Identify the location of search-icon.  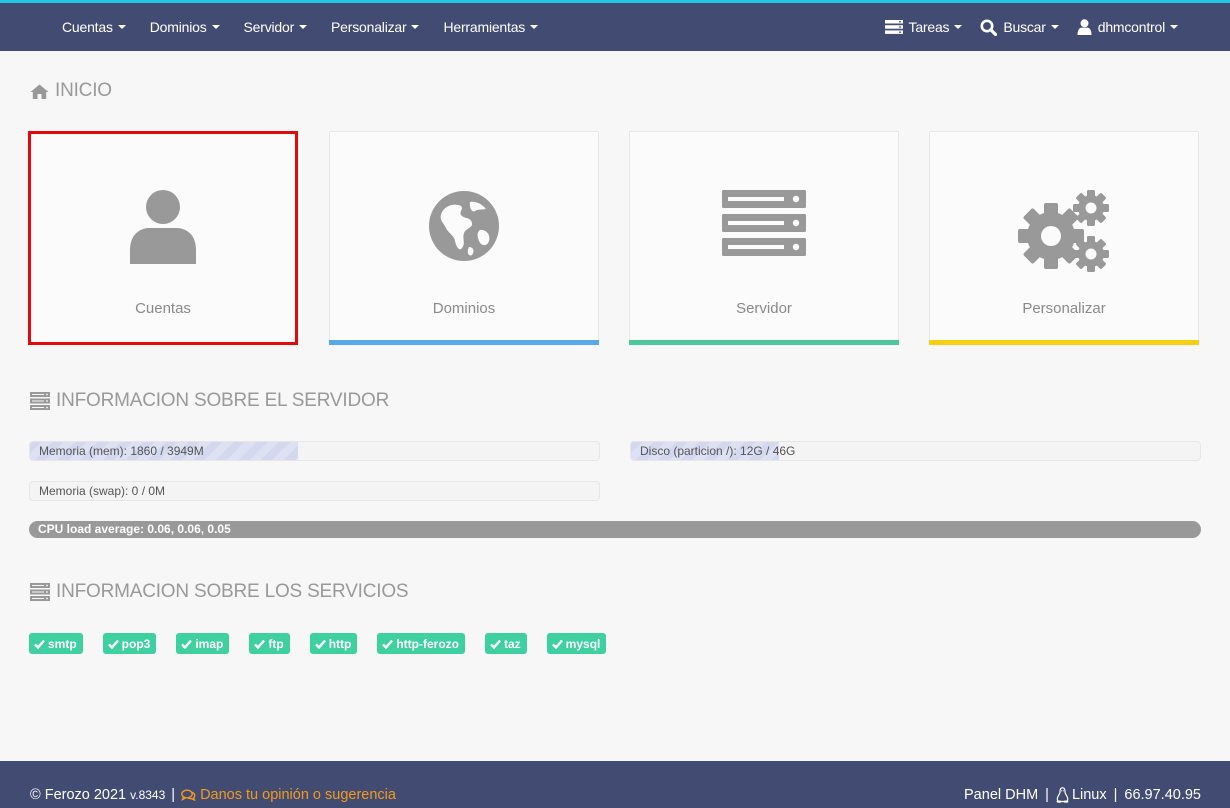
(989, 27).